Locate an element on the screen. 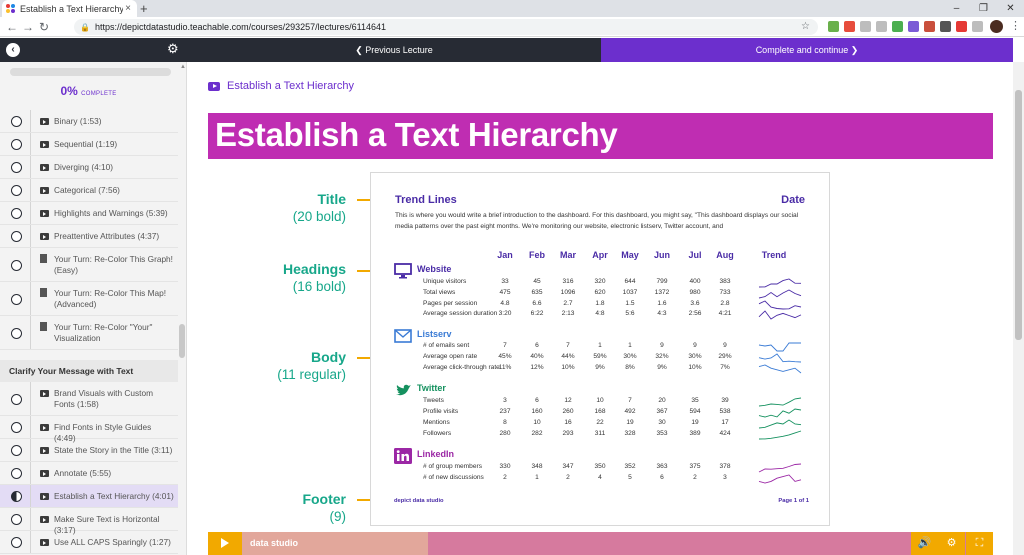 This screenshot has height=555, width=1024. sidebar-lesson-item: Your Turn: Re-Color This Map! (Advanced) is located at coordinates (89, 299).